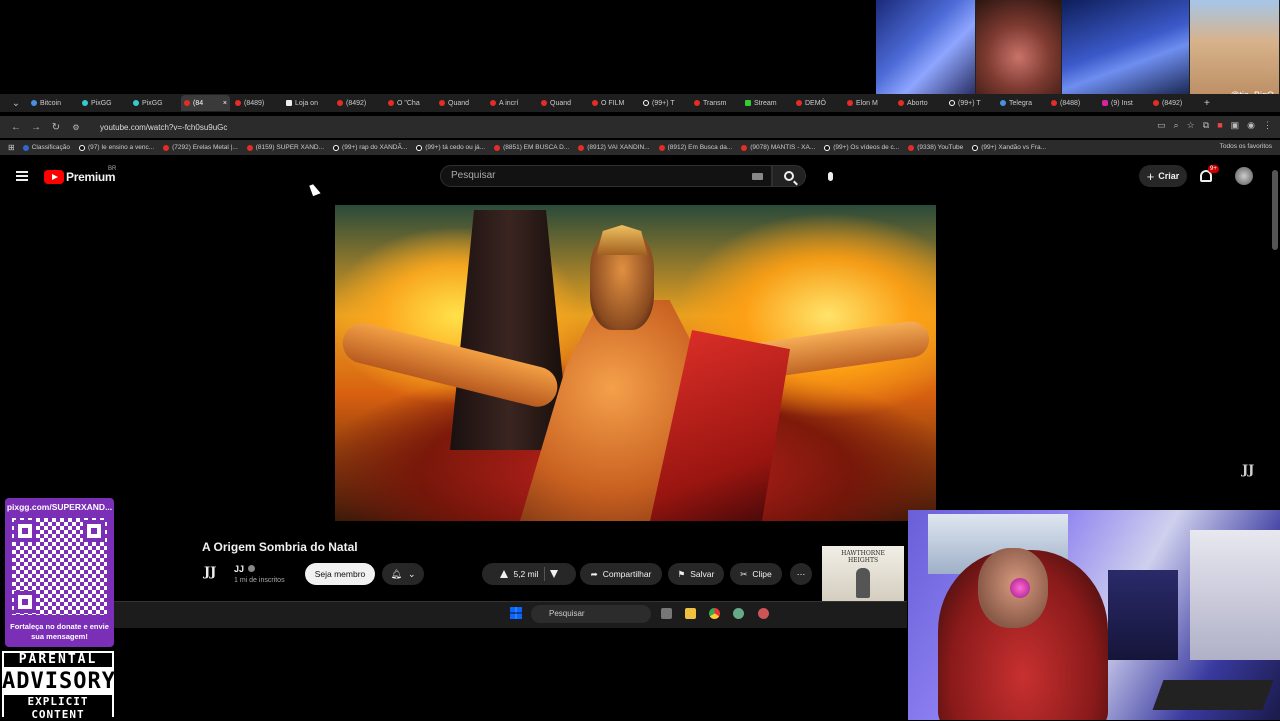 The image size is (1280, 721). Describe the element at coordinates (46, 147) in the screenshot. I see `bookmark-item: Classificação` at that location.